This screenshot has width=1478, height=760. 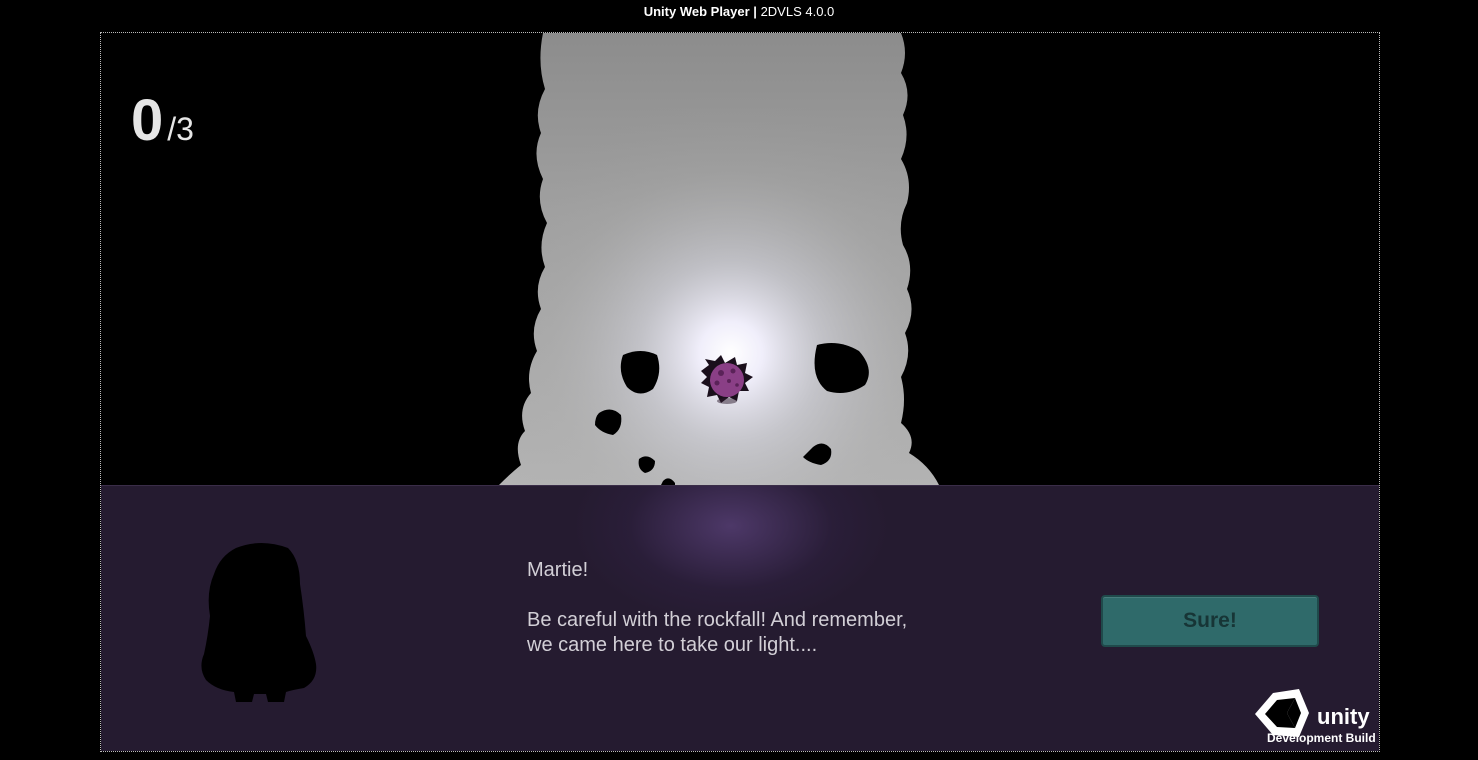 I want to click on dialog-speaker-name: Martie!, so click(x=558, y=570).